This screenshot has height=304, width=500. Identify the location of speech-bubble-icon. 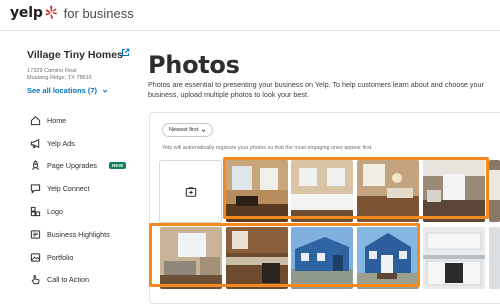
(35, 189).